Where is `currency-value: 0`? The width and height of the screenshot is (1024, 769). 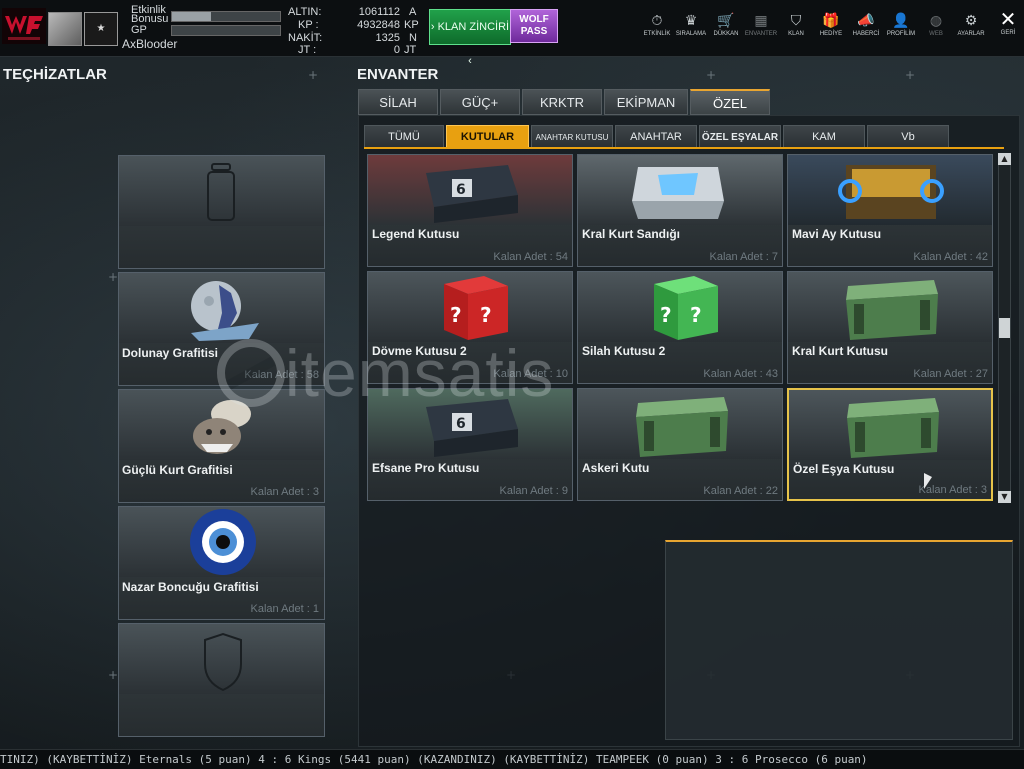
currency-value: 0 is located at coordinates (396, 50).